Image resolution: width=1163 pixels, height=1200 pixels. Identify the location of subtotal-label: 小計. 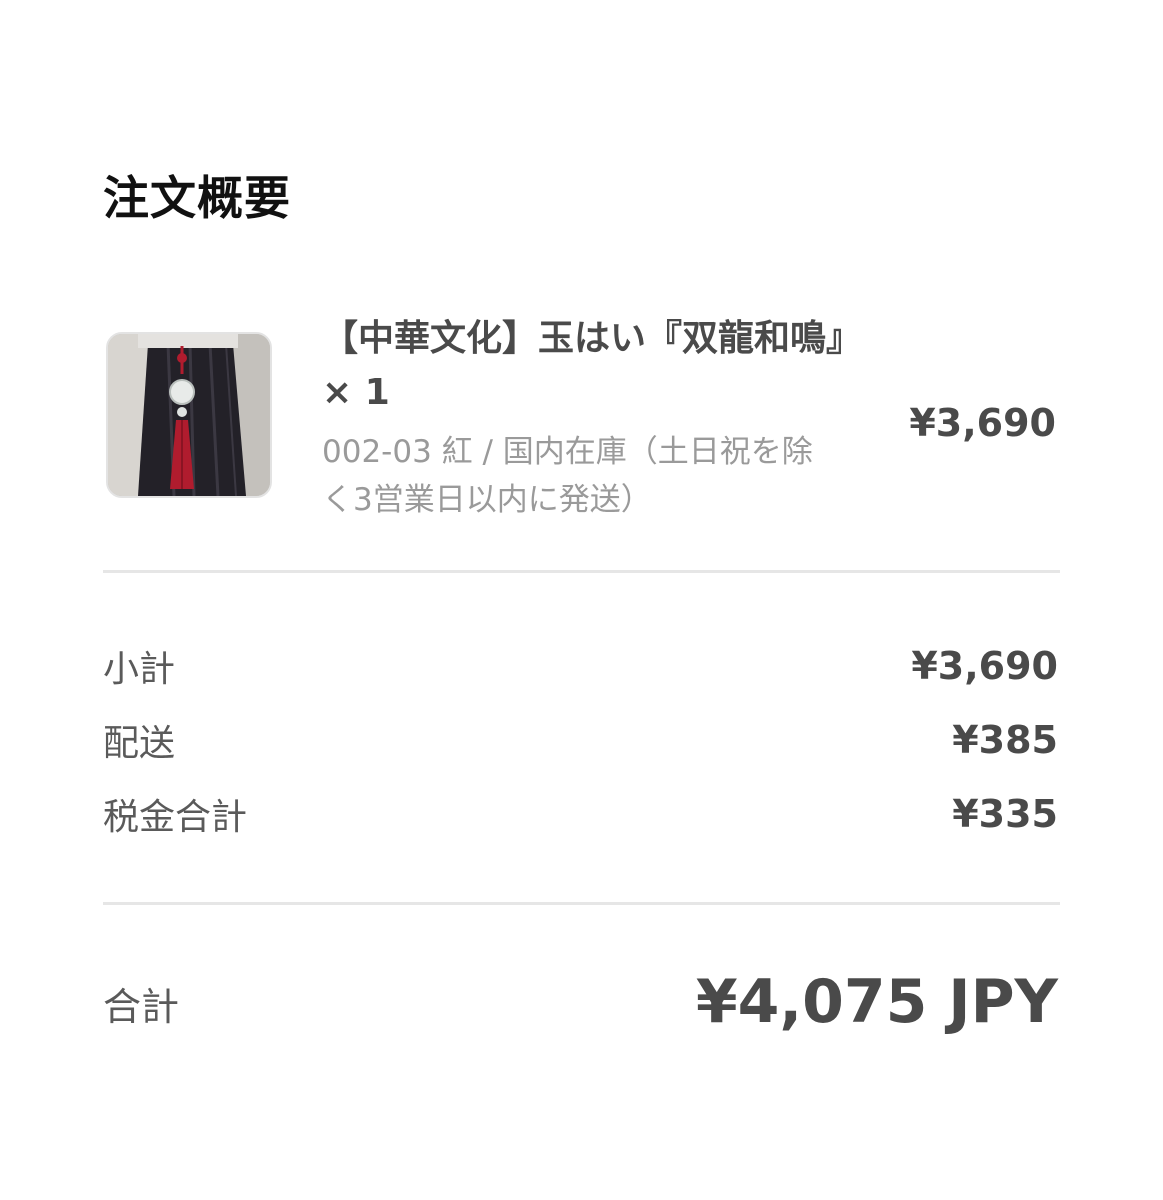
(139, 669).